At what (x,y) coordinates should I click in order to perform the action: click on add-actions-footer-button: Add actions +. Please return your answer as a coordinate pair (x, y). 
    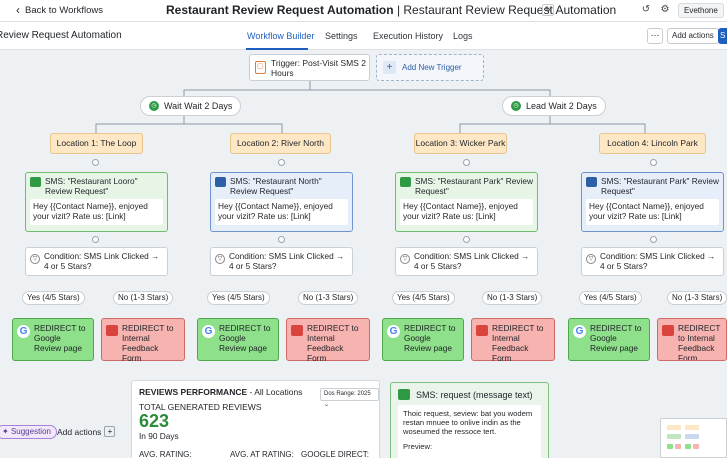
    Looking at the image, I should click on (86, 431).